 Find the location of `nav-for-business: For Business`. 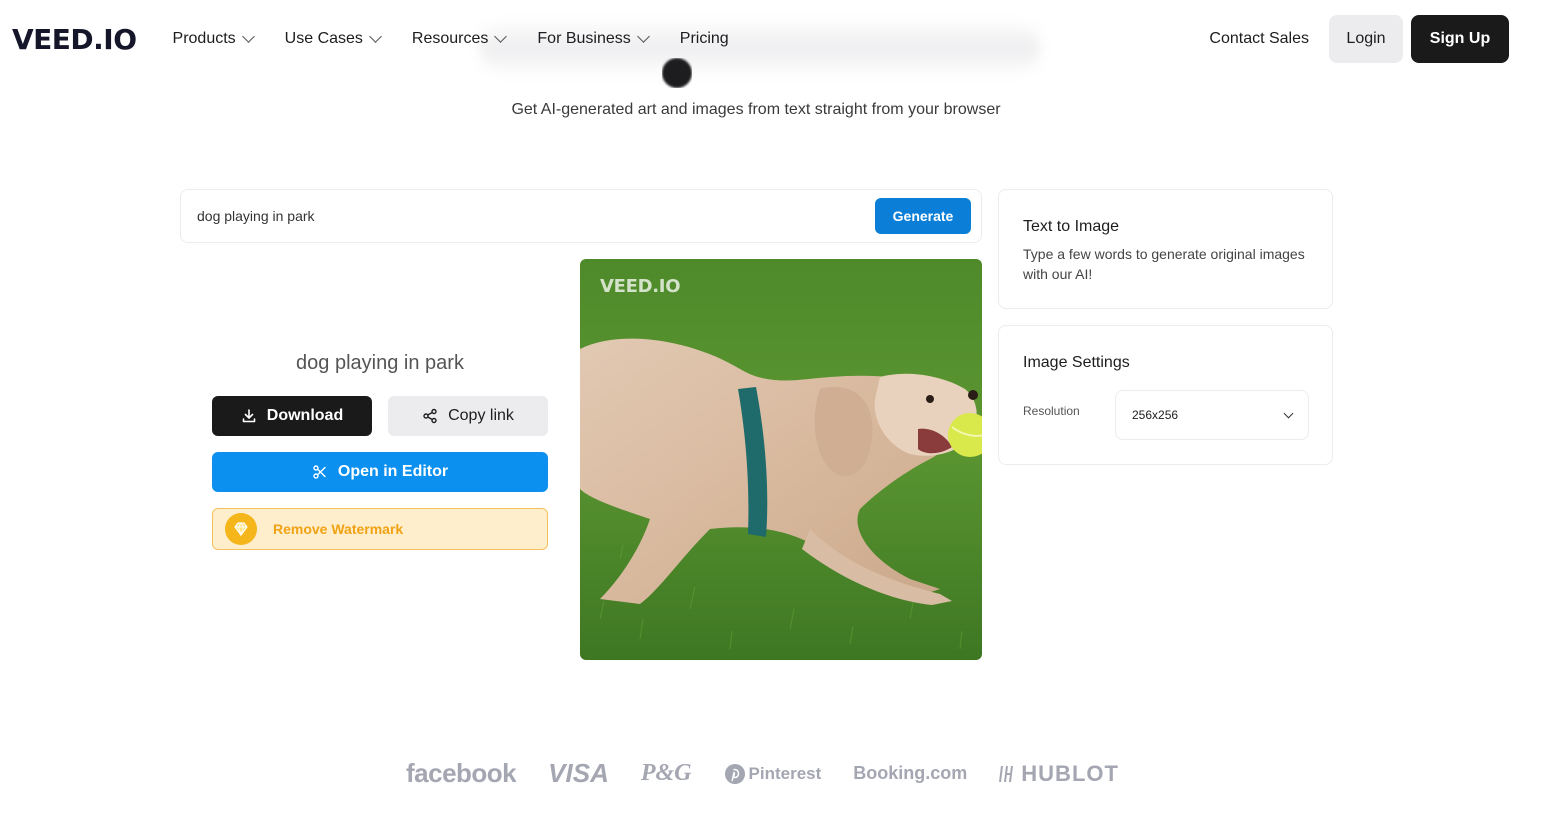

nav-for-business: For Business is located at coordinates (593, 39).